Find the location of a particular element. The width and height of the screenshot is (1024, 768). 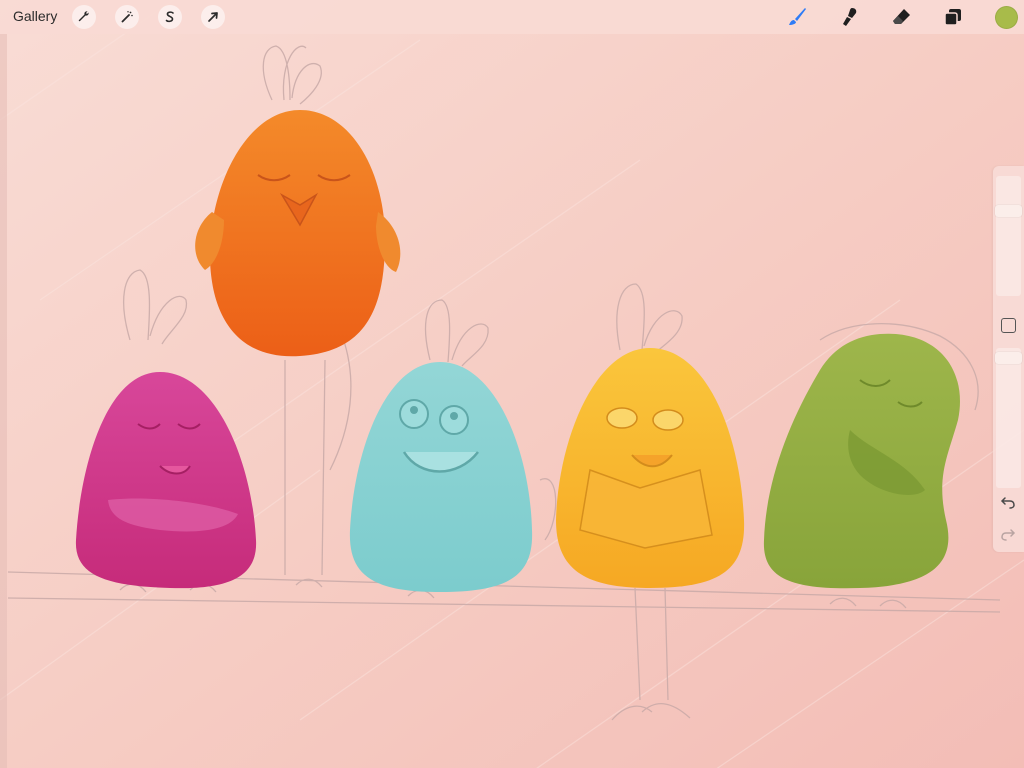

actions-button is located at coordinates (84, 17).